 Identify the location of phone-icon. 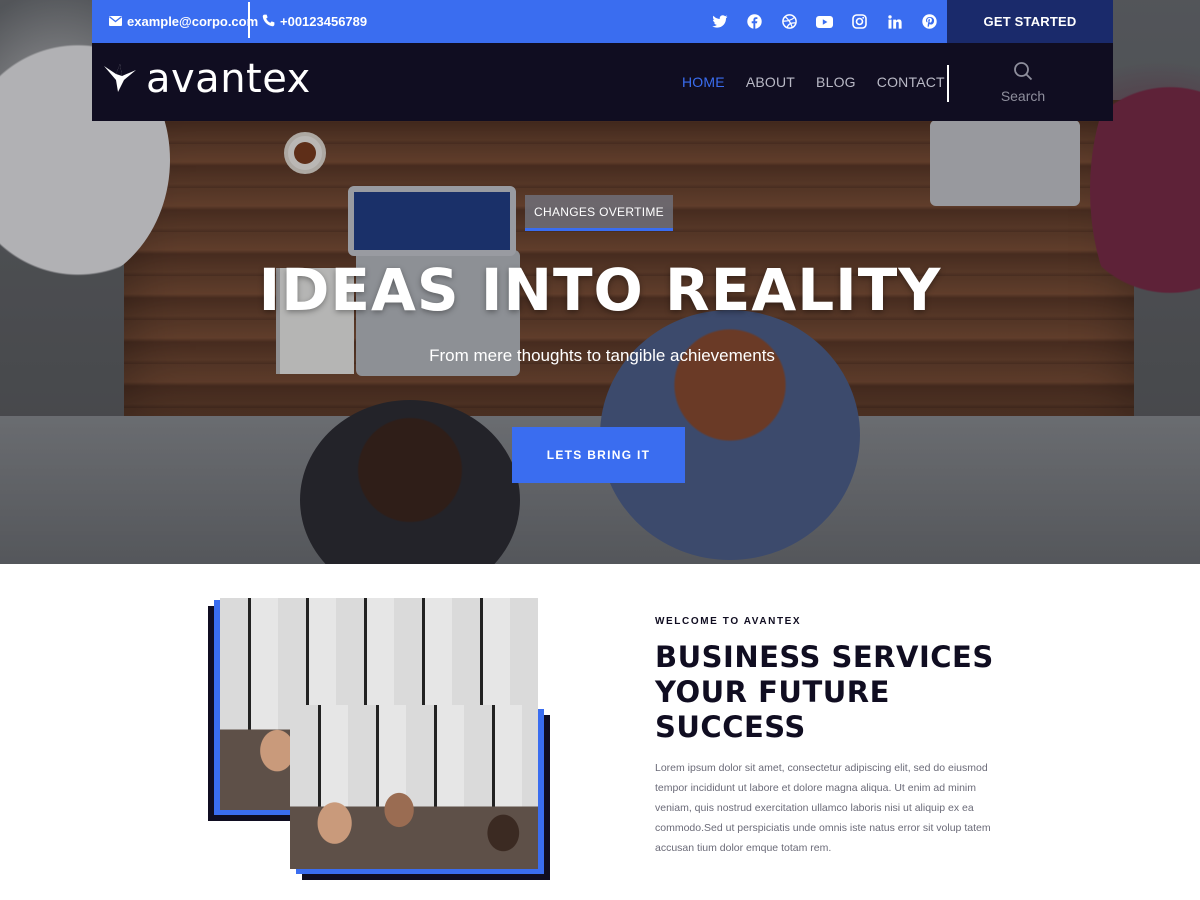
(268, 22).